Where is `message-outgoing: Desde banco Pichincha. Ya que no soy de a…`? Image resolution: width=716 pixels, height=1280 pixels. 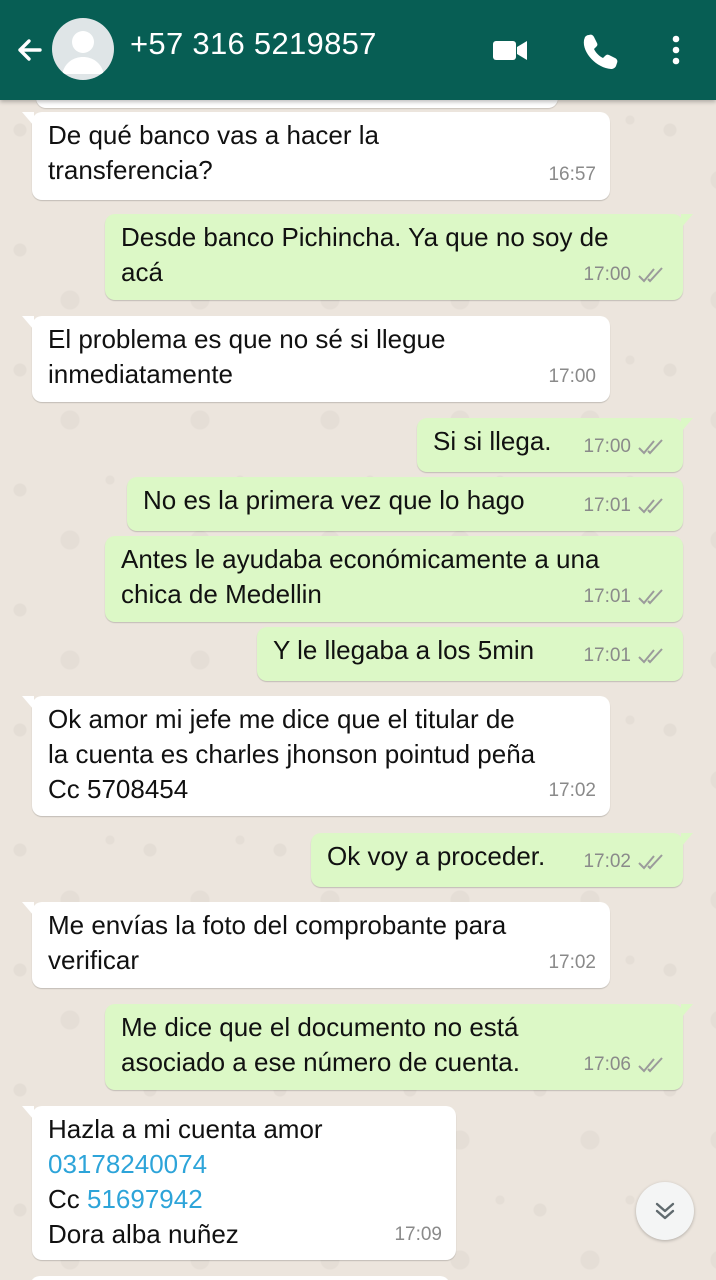 message-outgoing: Desde banco Pichincha. Ya que no soy de a… is located at coordinates (399, 257).